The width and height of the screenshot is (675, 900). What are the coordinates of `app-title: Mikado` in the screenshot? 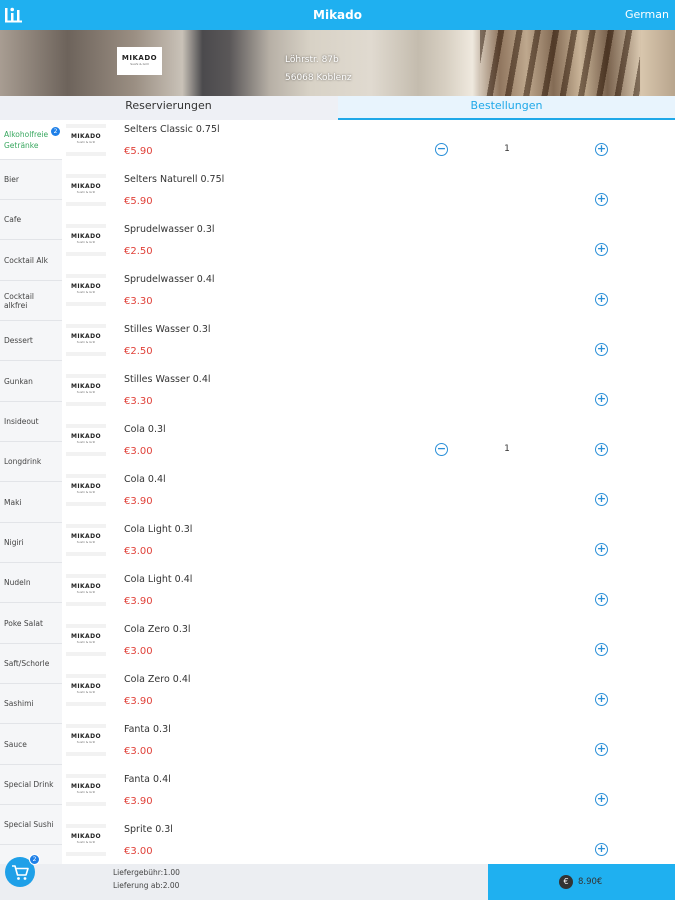 It's located at (337, 15).